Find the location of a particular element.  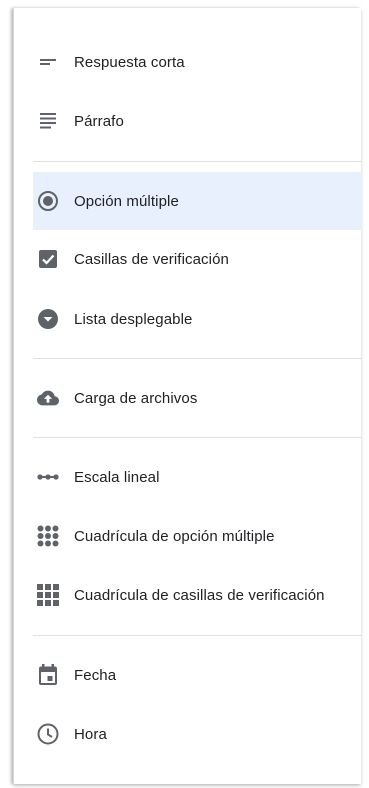

menu-item-label: Párrafo is located at coordinates (99, 121).